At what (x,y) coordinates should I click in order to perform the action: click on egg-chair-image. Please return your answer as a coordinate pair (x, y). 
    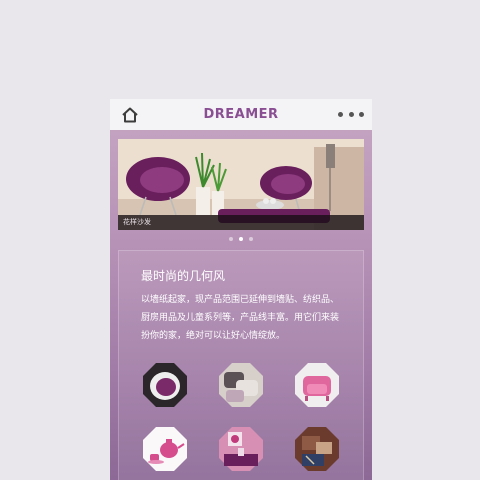
    Looking at the image, I should click on (165, 385).